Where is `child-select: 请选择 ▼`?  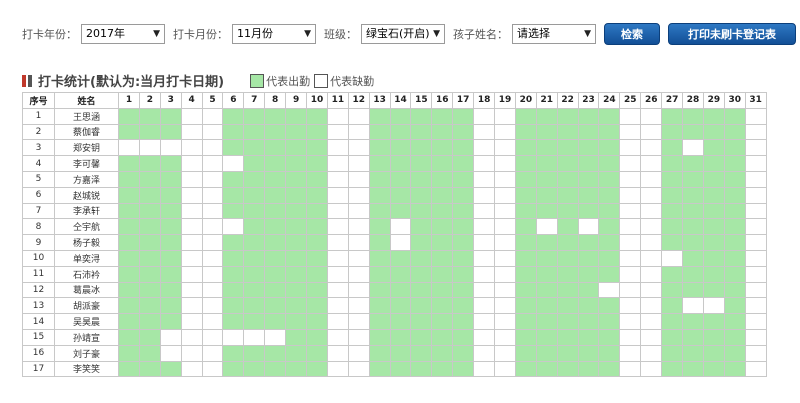 child-select: 请选择 ▼ is located at coordinates (554, 34).